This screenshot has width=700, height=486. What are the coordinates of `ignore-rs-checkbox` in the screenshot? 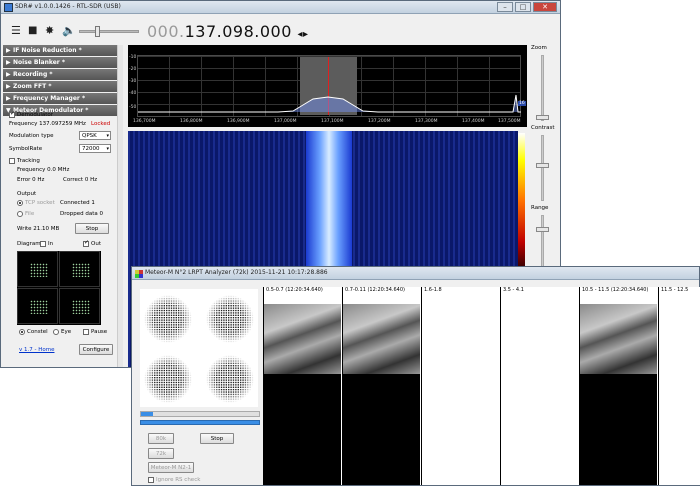 It's located at (151, 480).